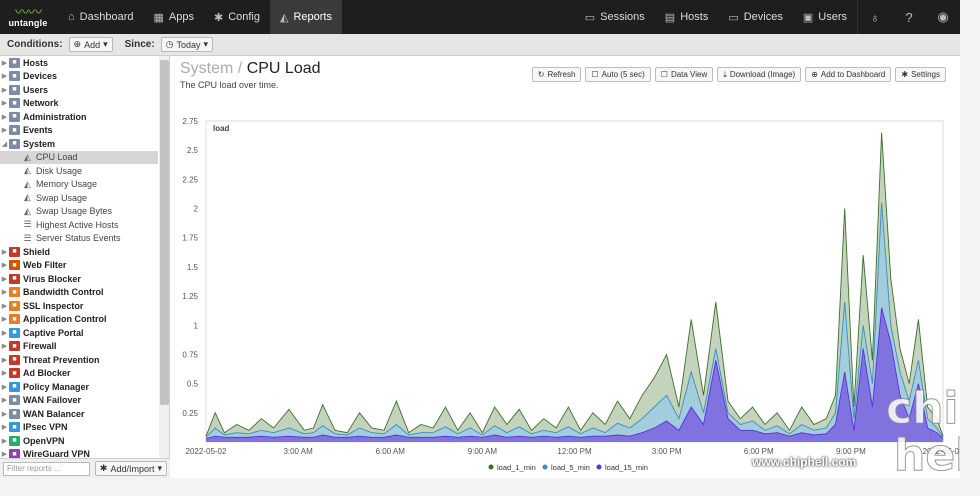 This screenshot has width=980, height=496. Describe the element at coordinates (556, 74) in the screenshot. I see `refresh-button: ↻ Refresh` at that location.